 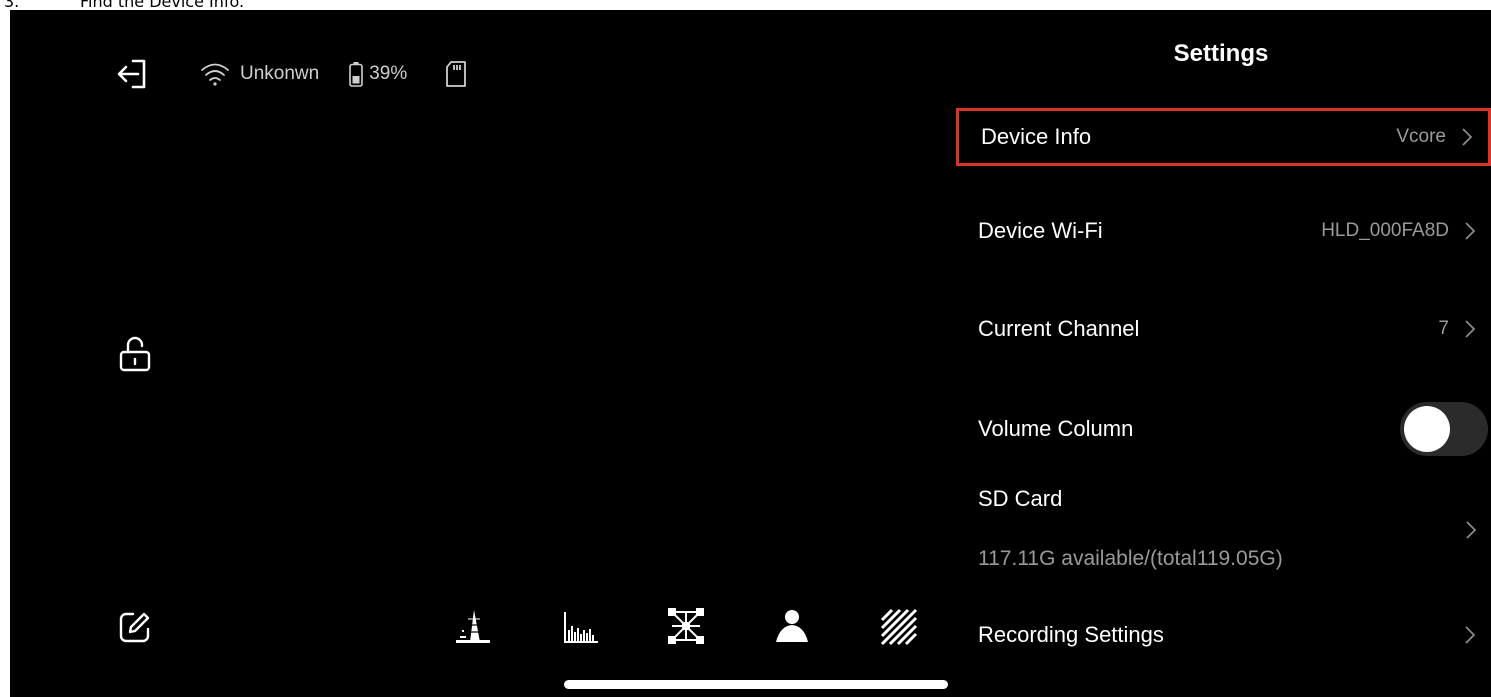 What do you see at coordinates (580, 626) in the screenshot?
I see `histogram-icon` at bounding box center [580, 626].